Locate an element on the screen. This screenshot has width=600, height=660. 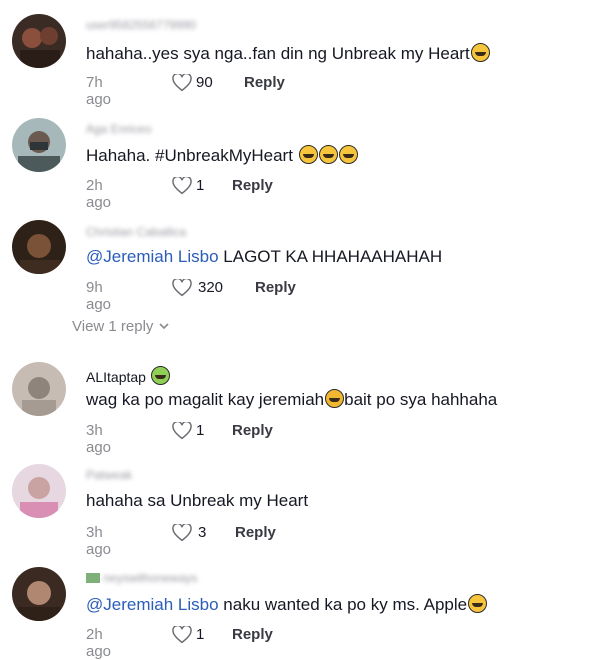
fear-emoji is located at coordinates (160, 375).